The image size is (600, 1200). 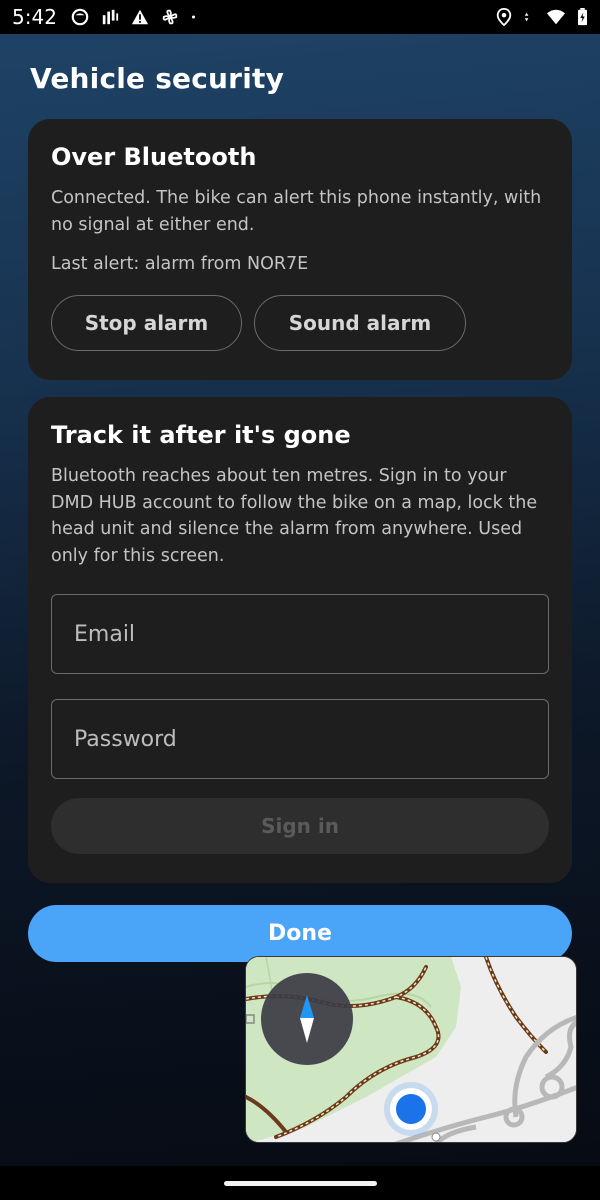 What do you see at coordinates (300, 739) in the screenshot?
I see `password-field` at bounding box center [300, 739].